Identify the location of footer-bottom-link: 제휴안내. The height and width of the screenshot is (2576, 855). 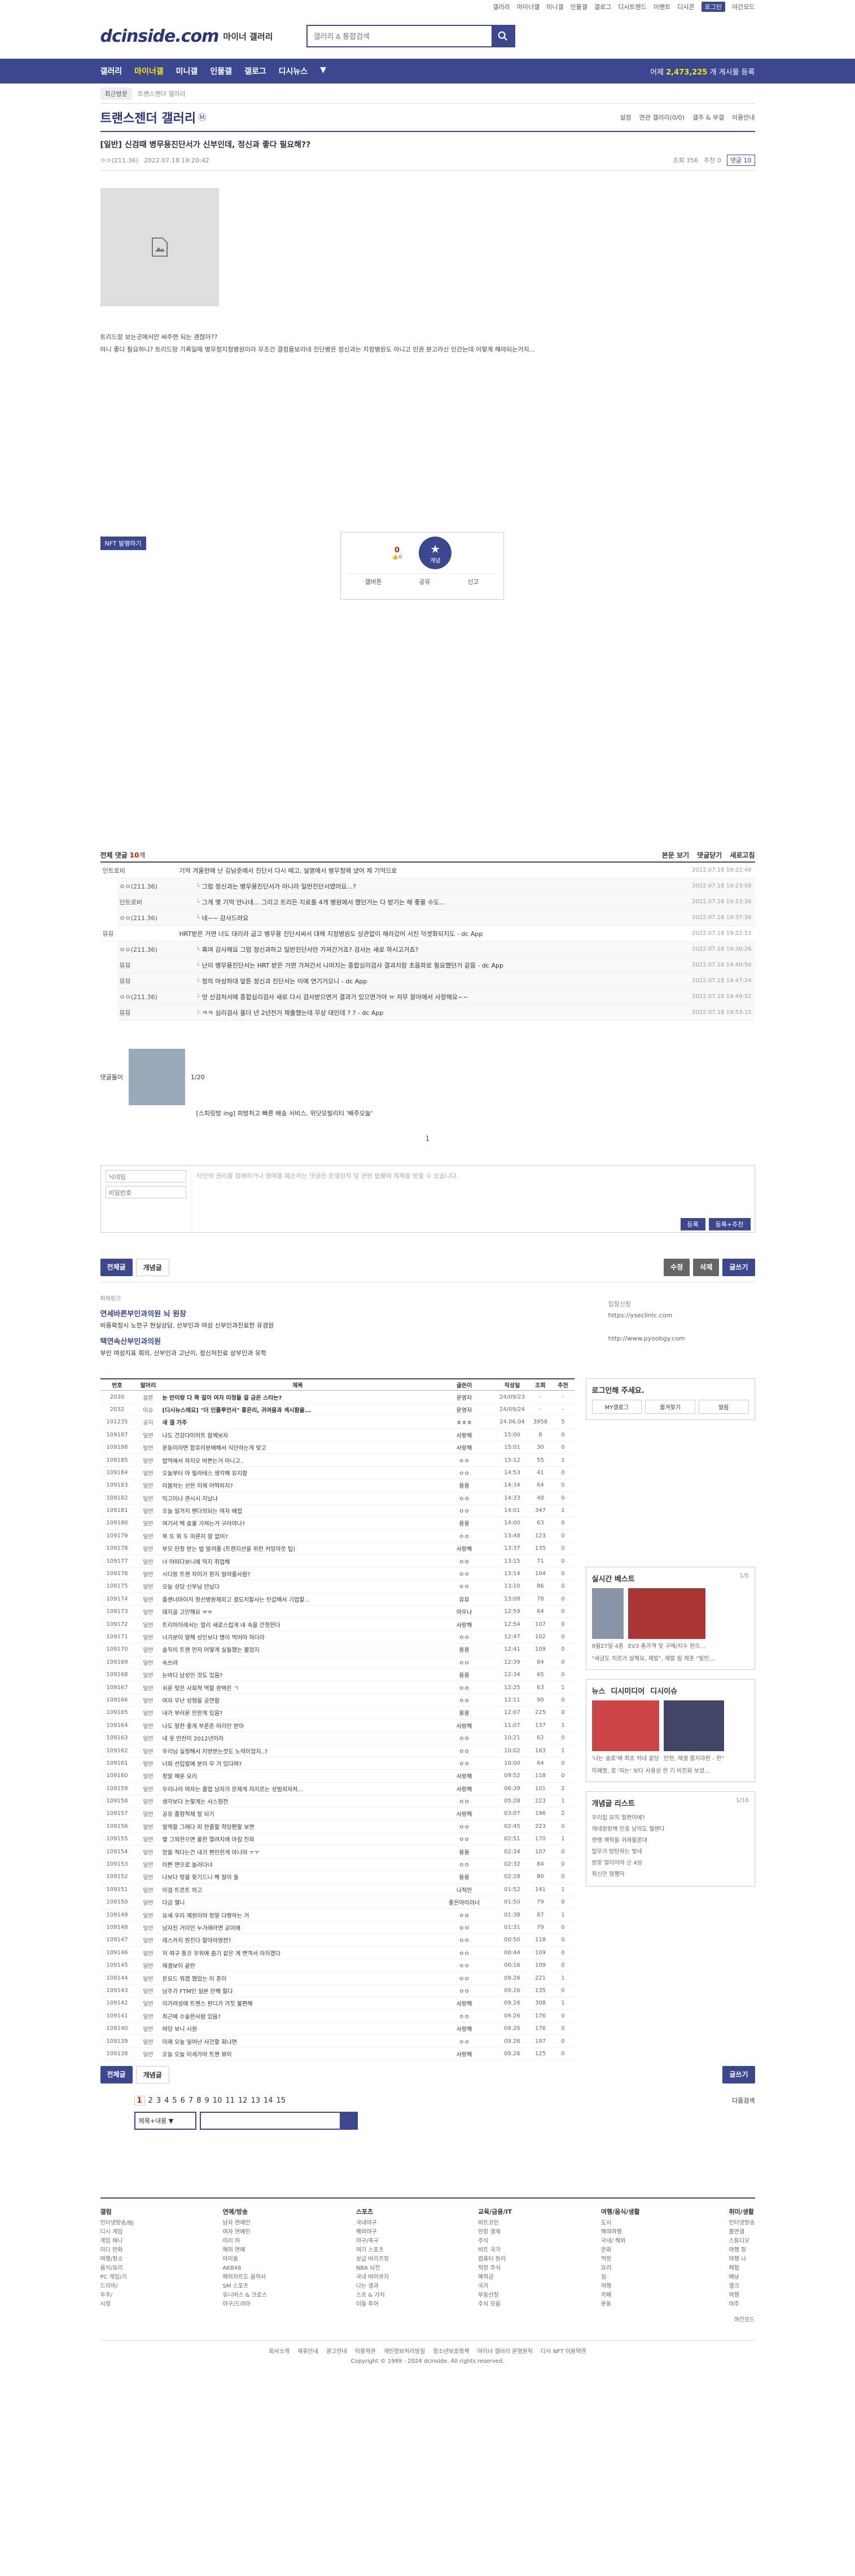
(307, 2350).